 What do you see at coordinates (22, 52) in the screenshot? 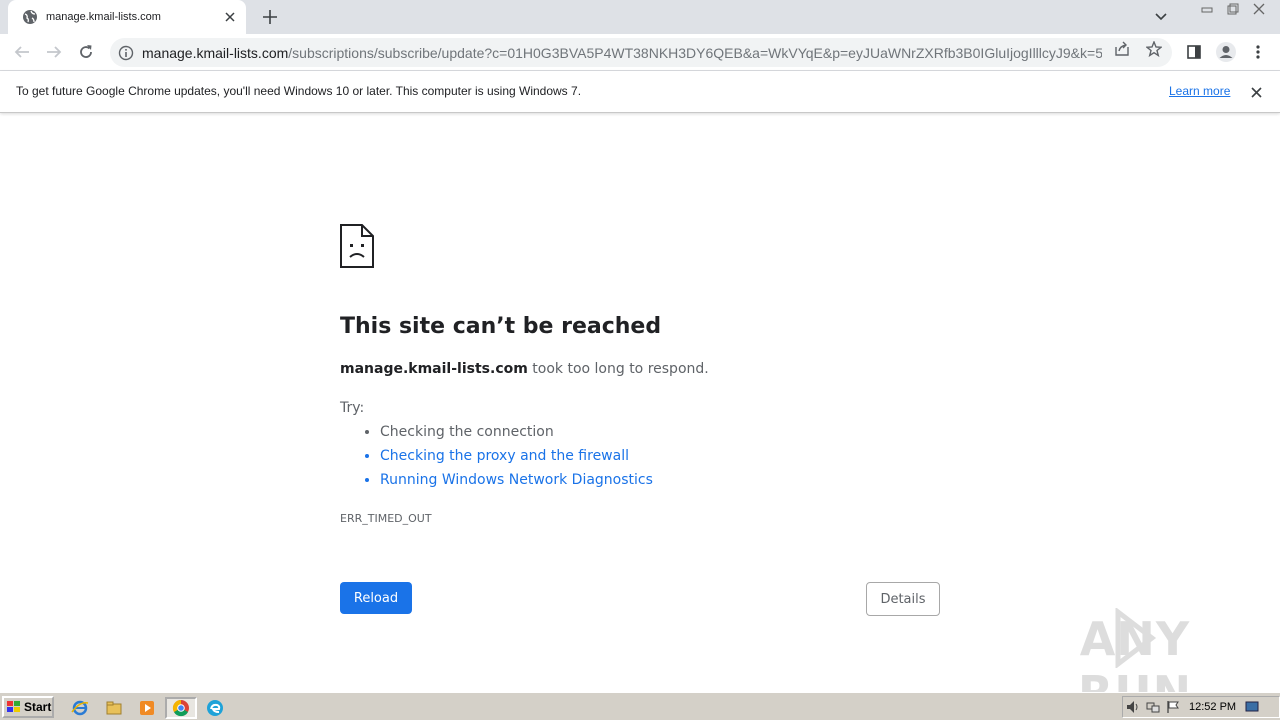
I see `back-icon` at bounding box center [22, 52].